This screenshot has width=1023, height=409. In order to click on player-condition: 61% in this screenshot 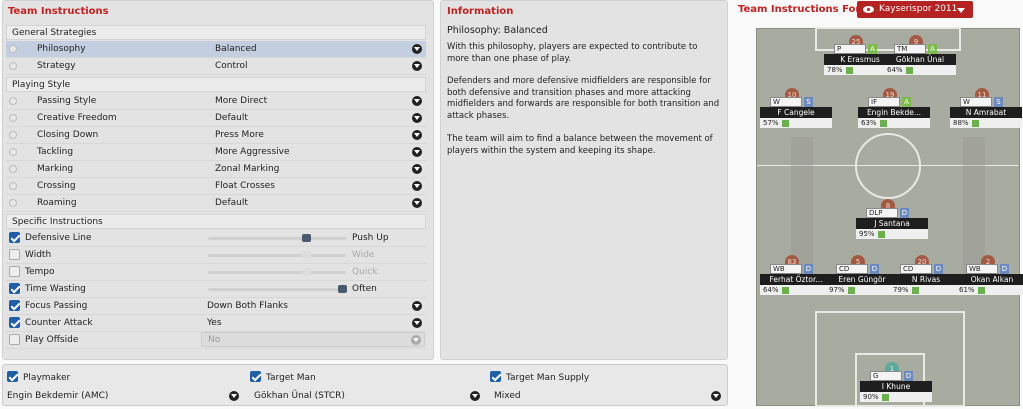, I will do `click(989, 290)`.